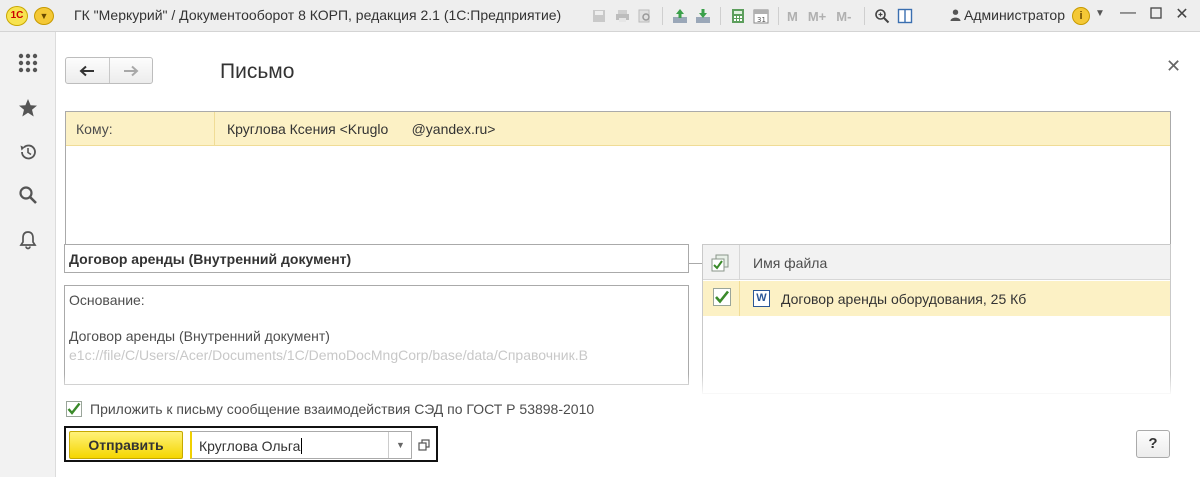 This screenshot has height=477, width=1200. What do you see at coordinates (94, 129) in the screenshot?
I see `to-label: Кому:` at bounding box center [94, 129].